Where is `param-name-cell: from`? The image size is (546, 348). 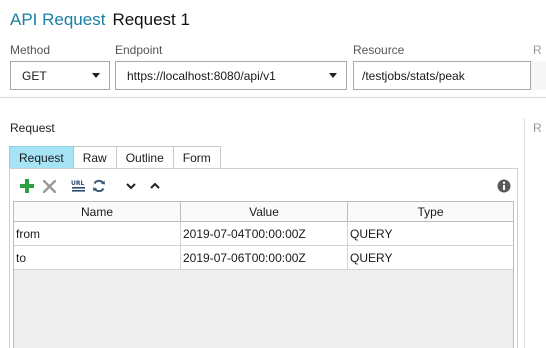
param-name-cell: from is located at coordinates (97, 233).